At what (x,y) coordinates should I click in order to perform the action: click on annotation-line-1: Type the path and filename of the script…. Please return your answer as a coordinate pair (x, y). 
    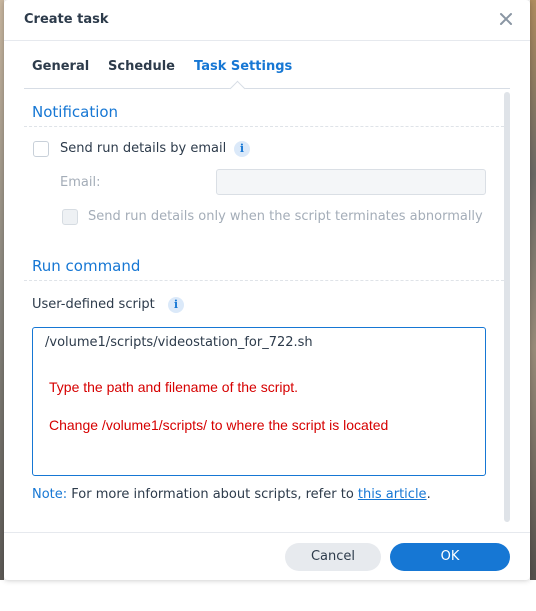
    Looking at the image, I should click on (174, 387).